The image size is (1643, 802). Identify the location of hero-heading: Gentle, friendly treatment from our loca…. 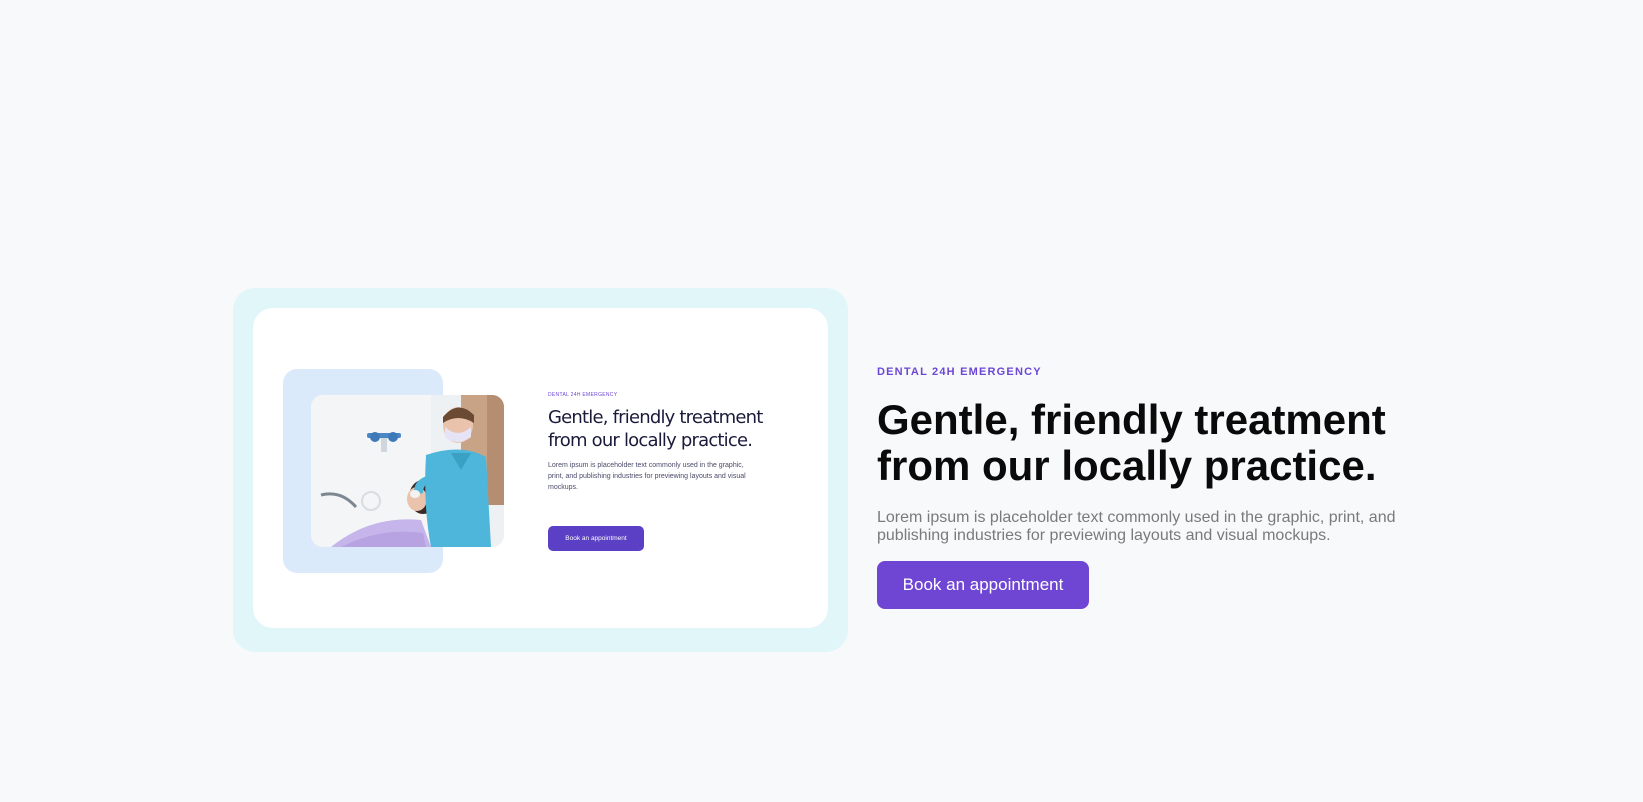
(1131, 442).